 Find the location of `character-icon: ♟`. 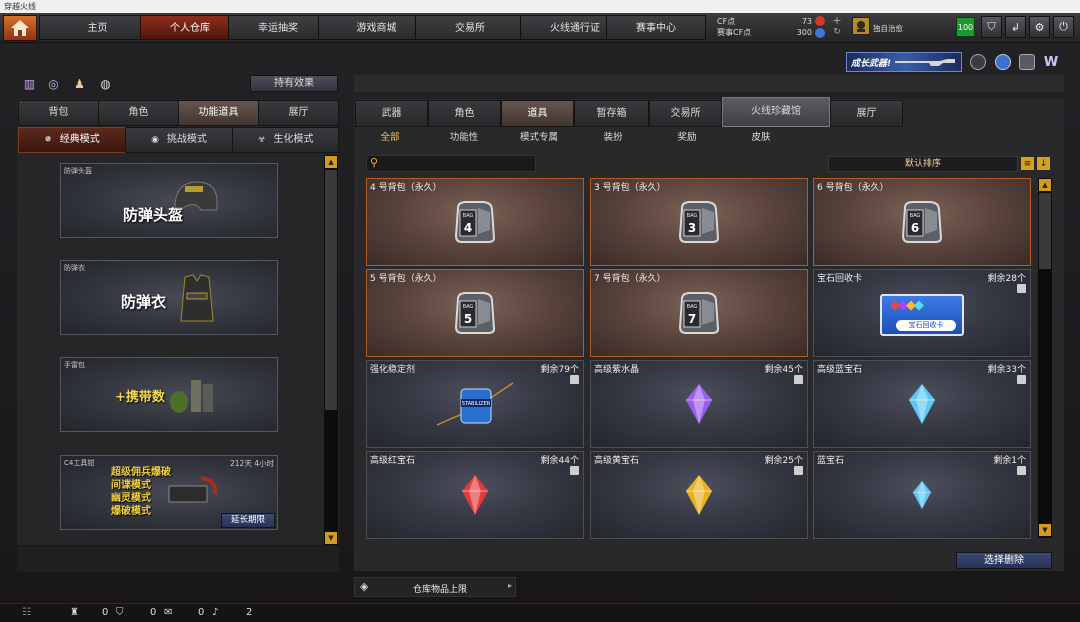

character-icon: ♟ is located at coordinates (79, 83).